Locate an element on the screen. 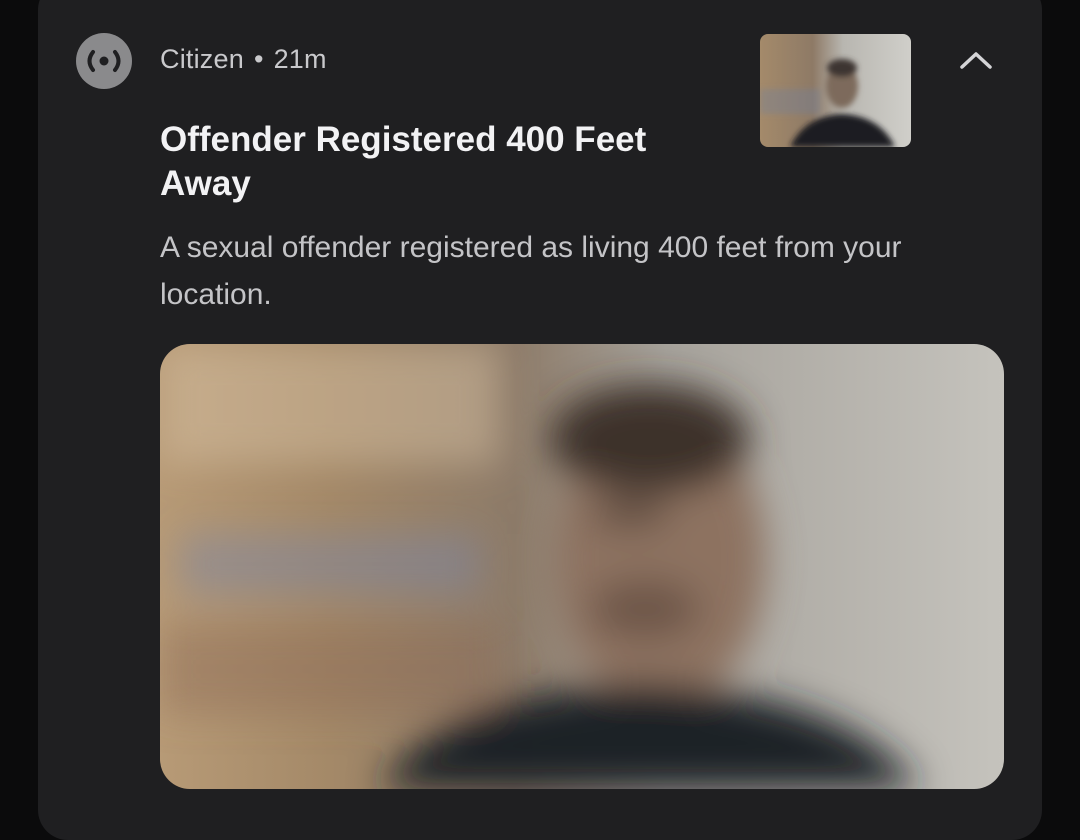  notification-title: Offender Registered 400 Feet Away is located at coordinates (403, 161).